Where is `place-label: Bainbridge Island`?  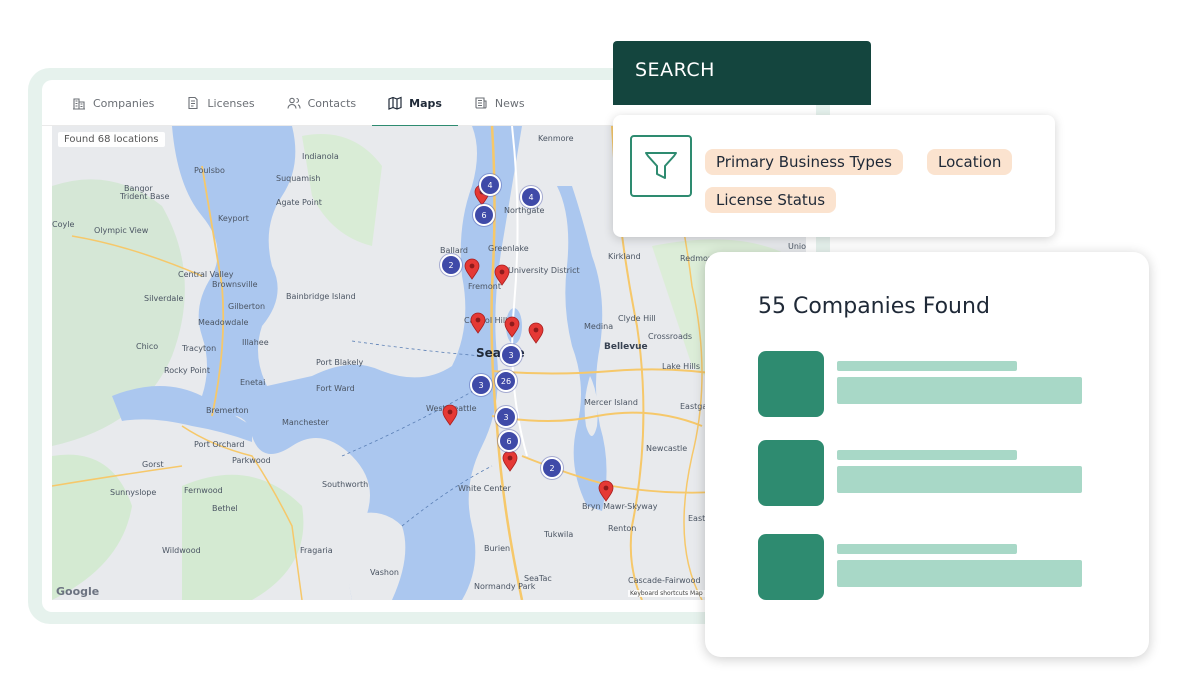 place-label: Bainbridge Island is located at coordinates (321, 296).